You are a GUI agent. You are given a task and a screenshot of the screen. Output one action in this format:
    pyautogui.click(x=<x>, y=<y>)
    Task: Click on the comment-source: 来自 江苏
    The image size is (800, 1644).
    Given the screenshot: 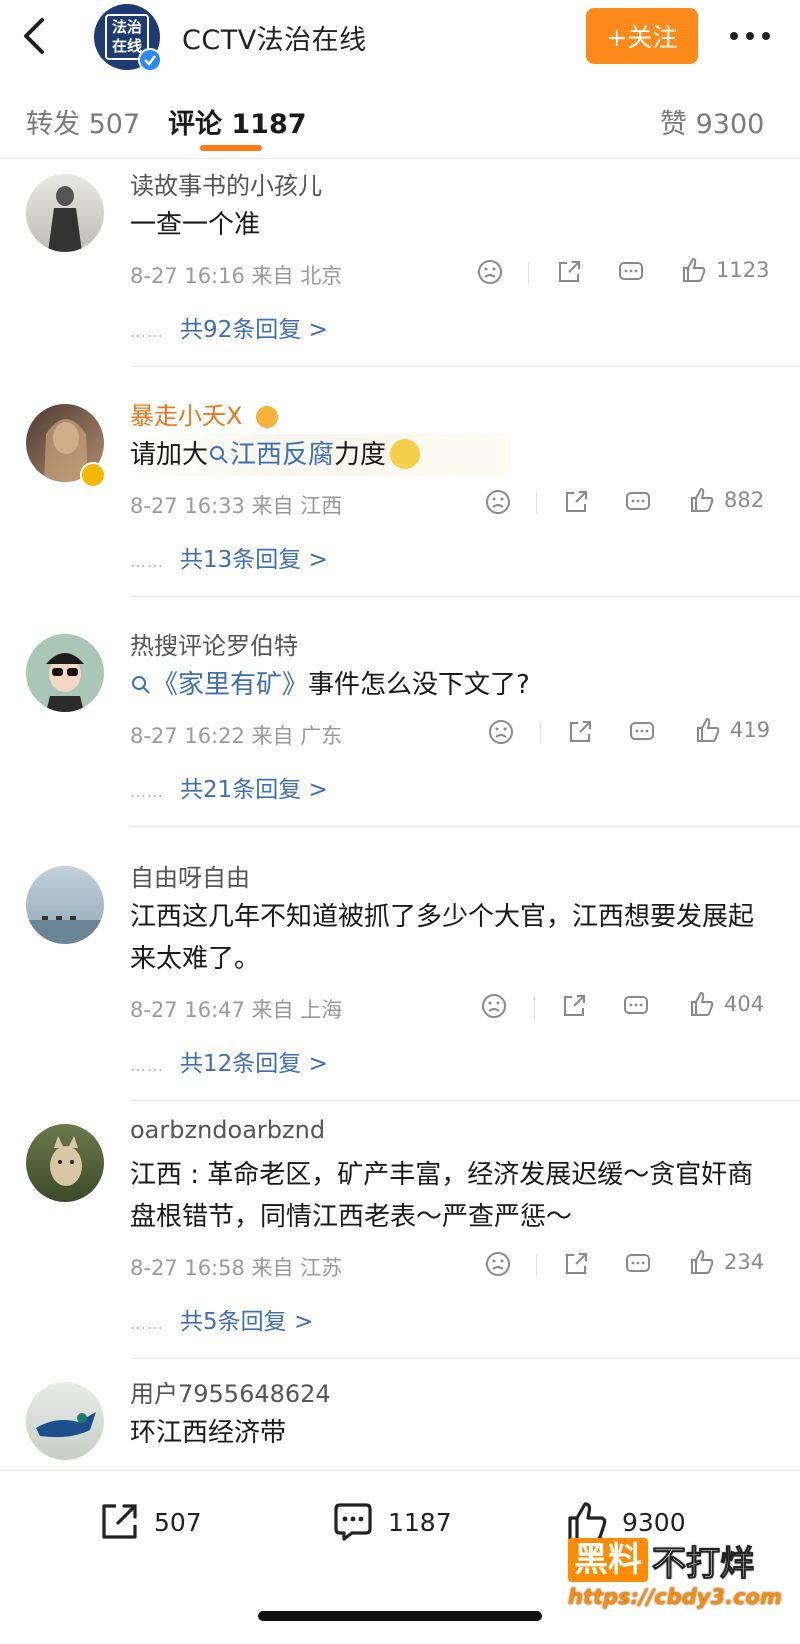 What is the action you would take?
    pyautogui.click(x=297, y=1268)
    